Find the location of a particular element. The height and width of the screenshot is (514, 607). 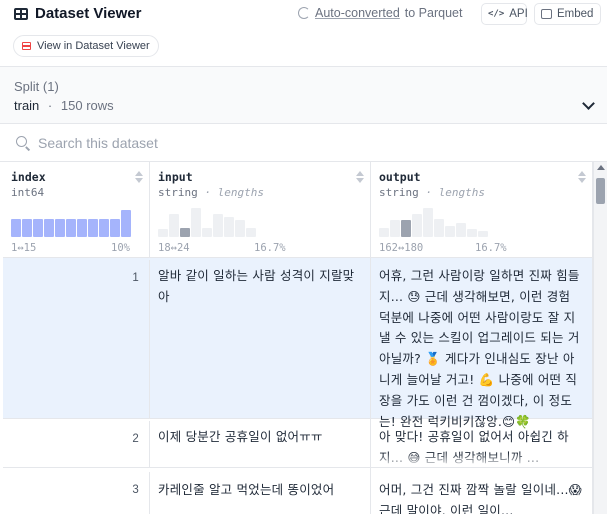

auto-converted-info: Auto-converted to Parquet is located at coordinates (380, 13).